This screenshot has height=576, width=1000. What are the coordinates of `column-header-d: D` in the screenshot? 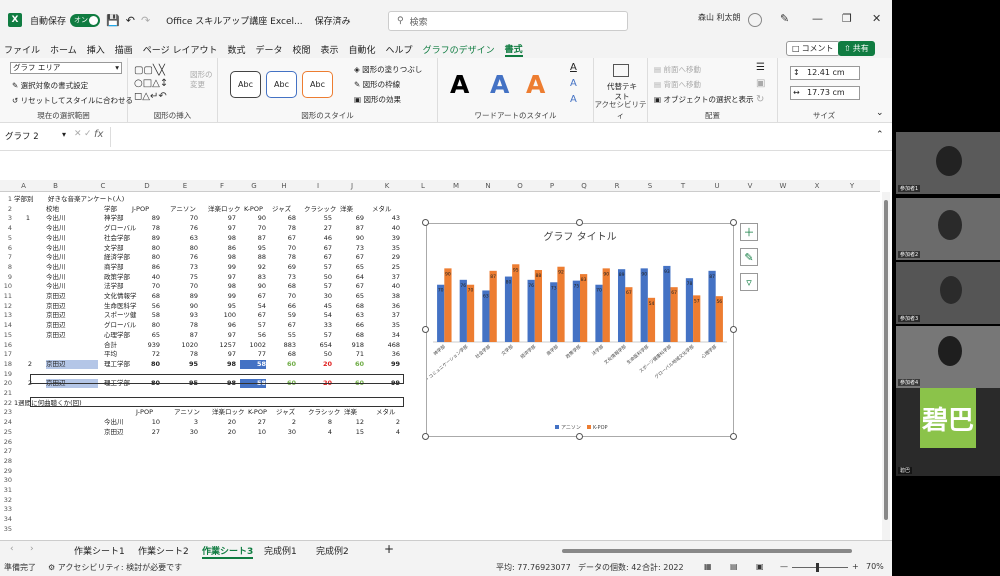 It's located at (147, 186).